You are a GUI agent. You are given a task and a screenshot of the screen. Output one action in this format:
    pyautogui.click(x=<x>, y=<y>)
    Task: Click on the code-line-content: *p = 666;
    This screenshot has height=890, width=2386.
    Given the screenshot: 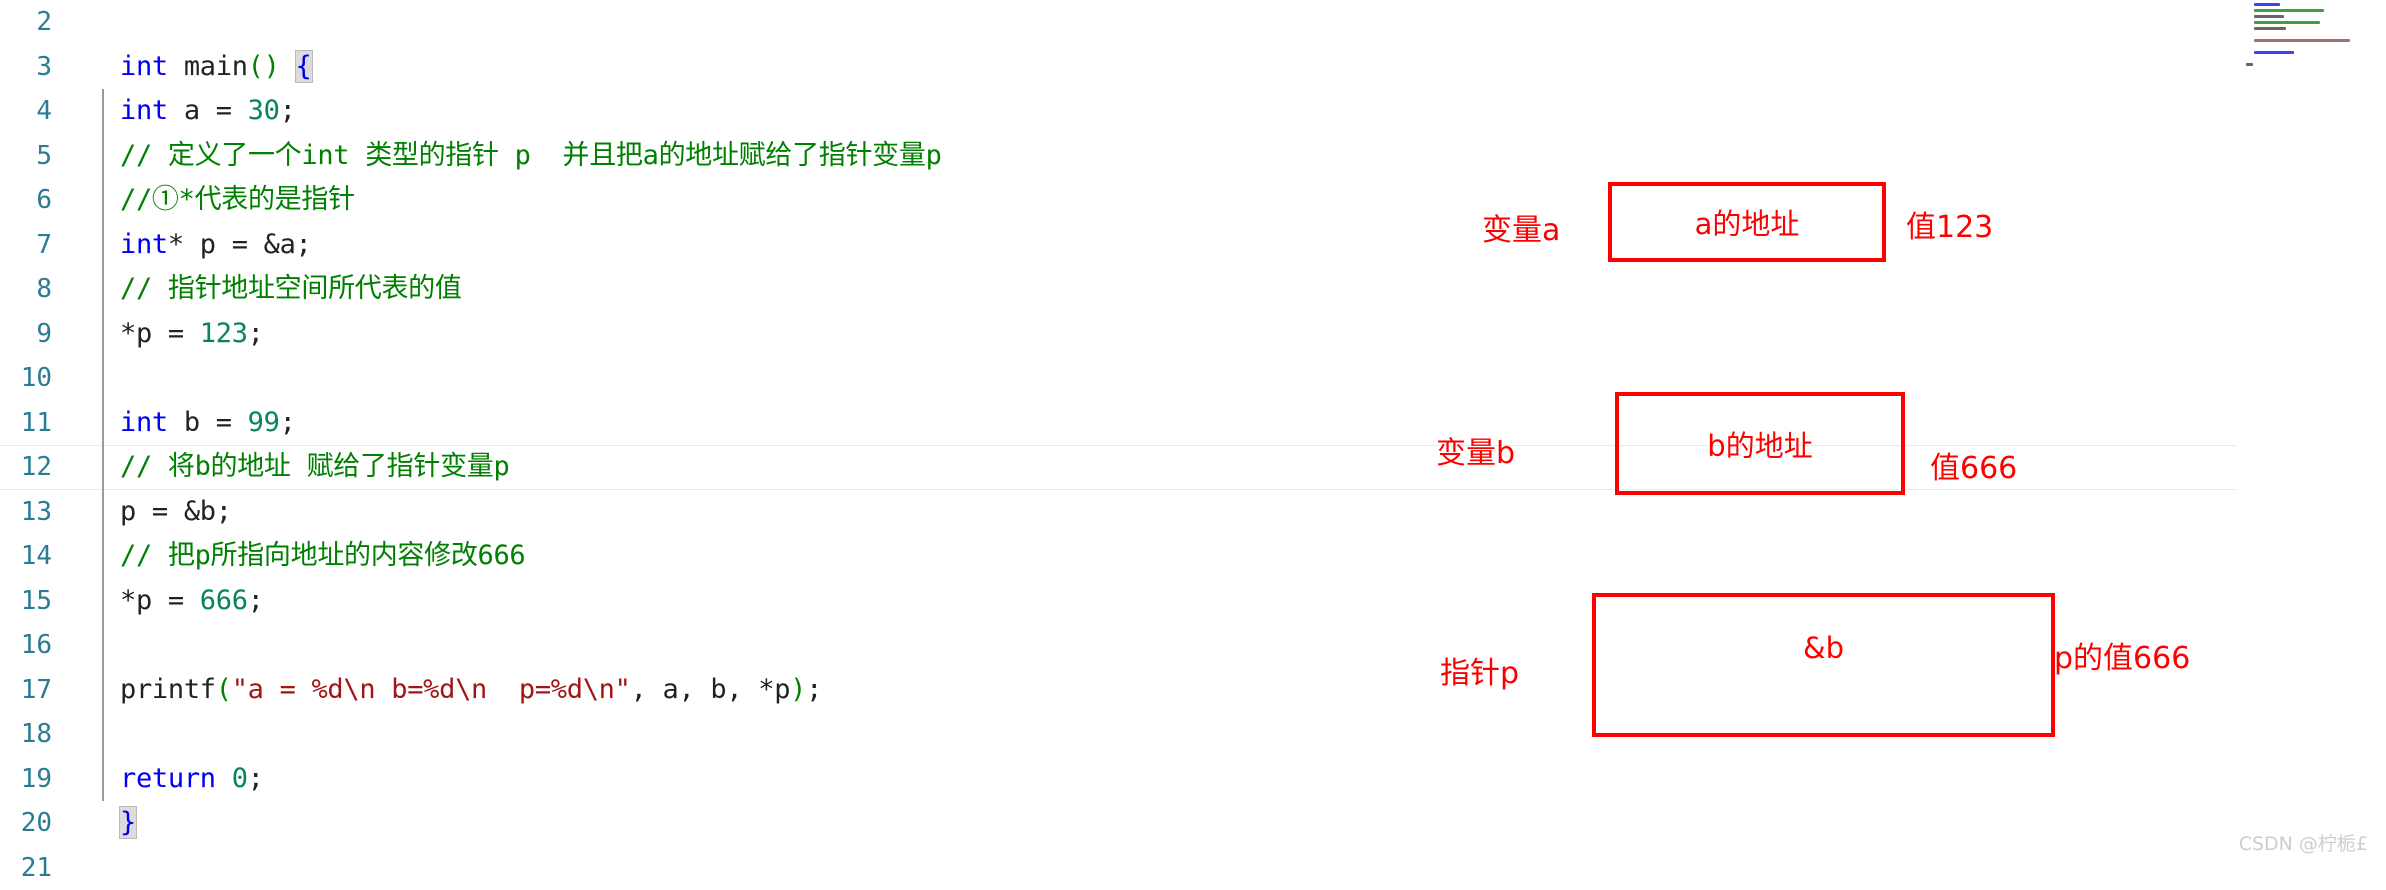 What is the action you would take?
    pyautogui.click(x=192, y=601)
    